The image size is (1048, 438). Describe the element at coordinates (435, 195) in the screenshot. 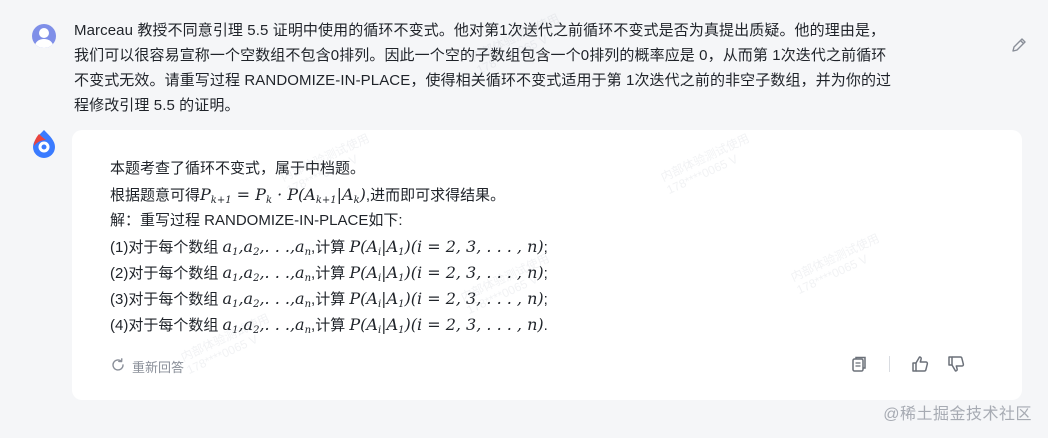

I see `answer-text-span: ,进而即可求得结果。` at that location.